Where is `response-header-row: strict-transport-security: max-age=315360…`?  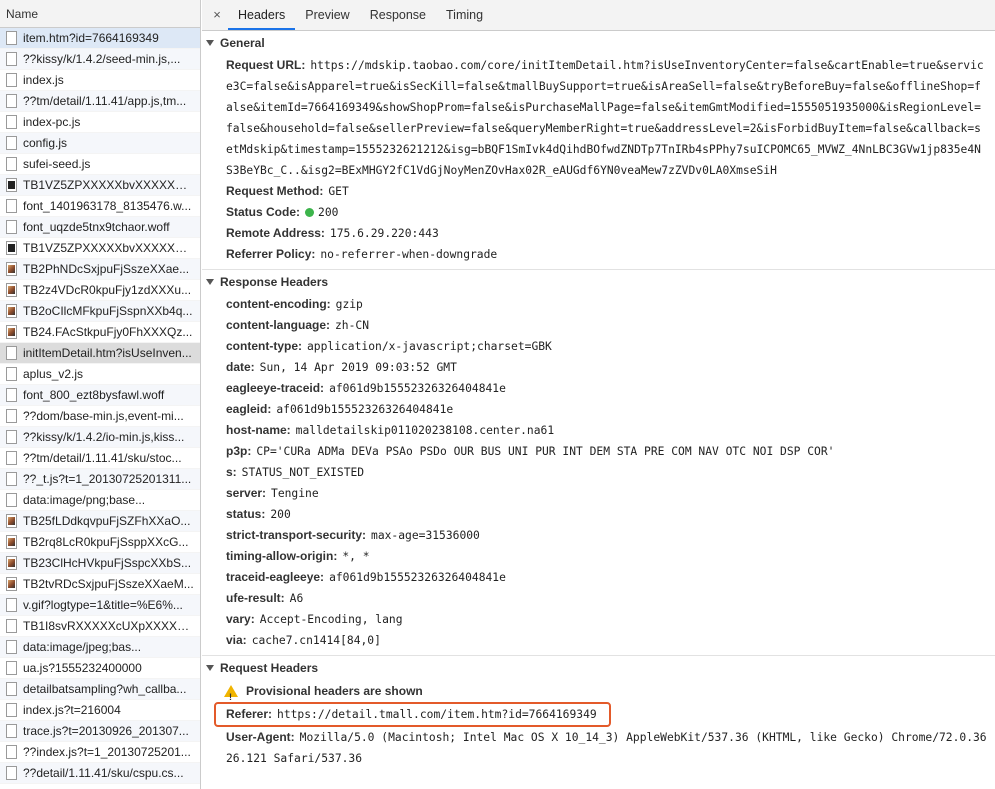
response-header-row: strict-transport-security: max-age=315360… is located at coordinates (598, 535).